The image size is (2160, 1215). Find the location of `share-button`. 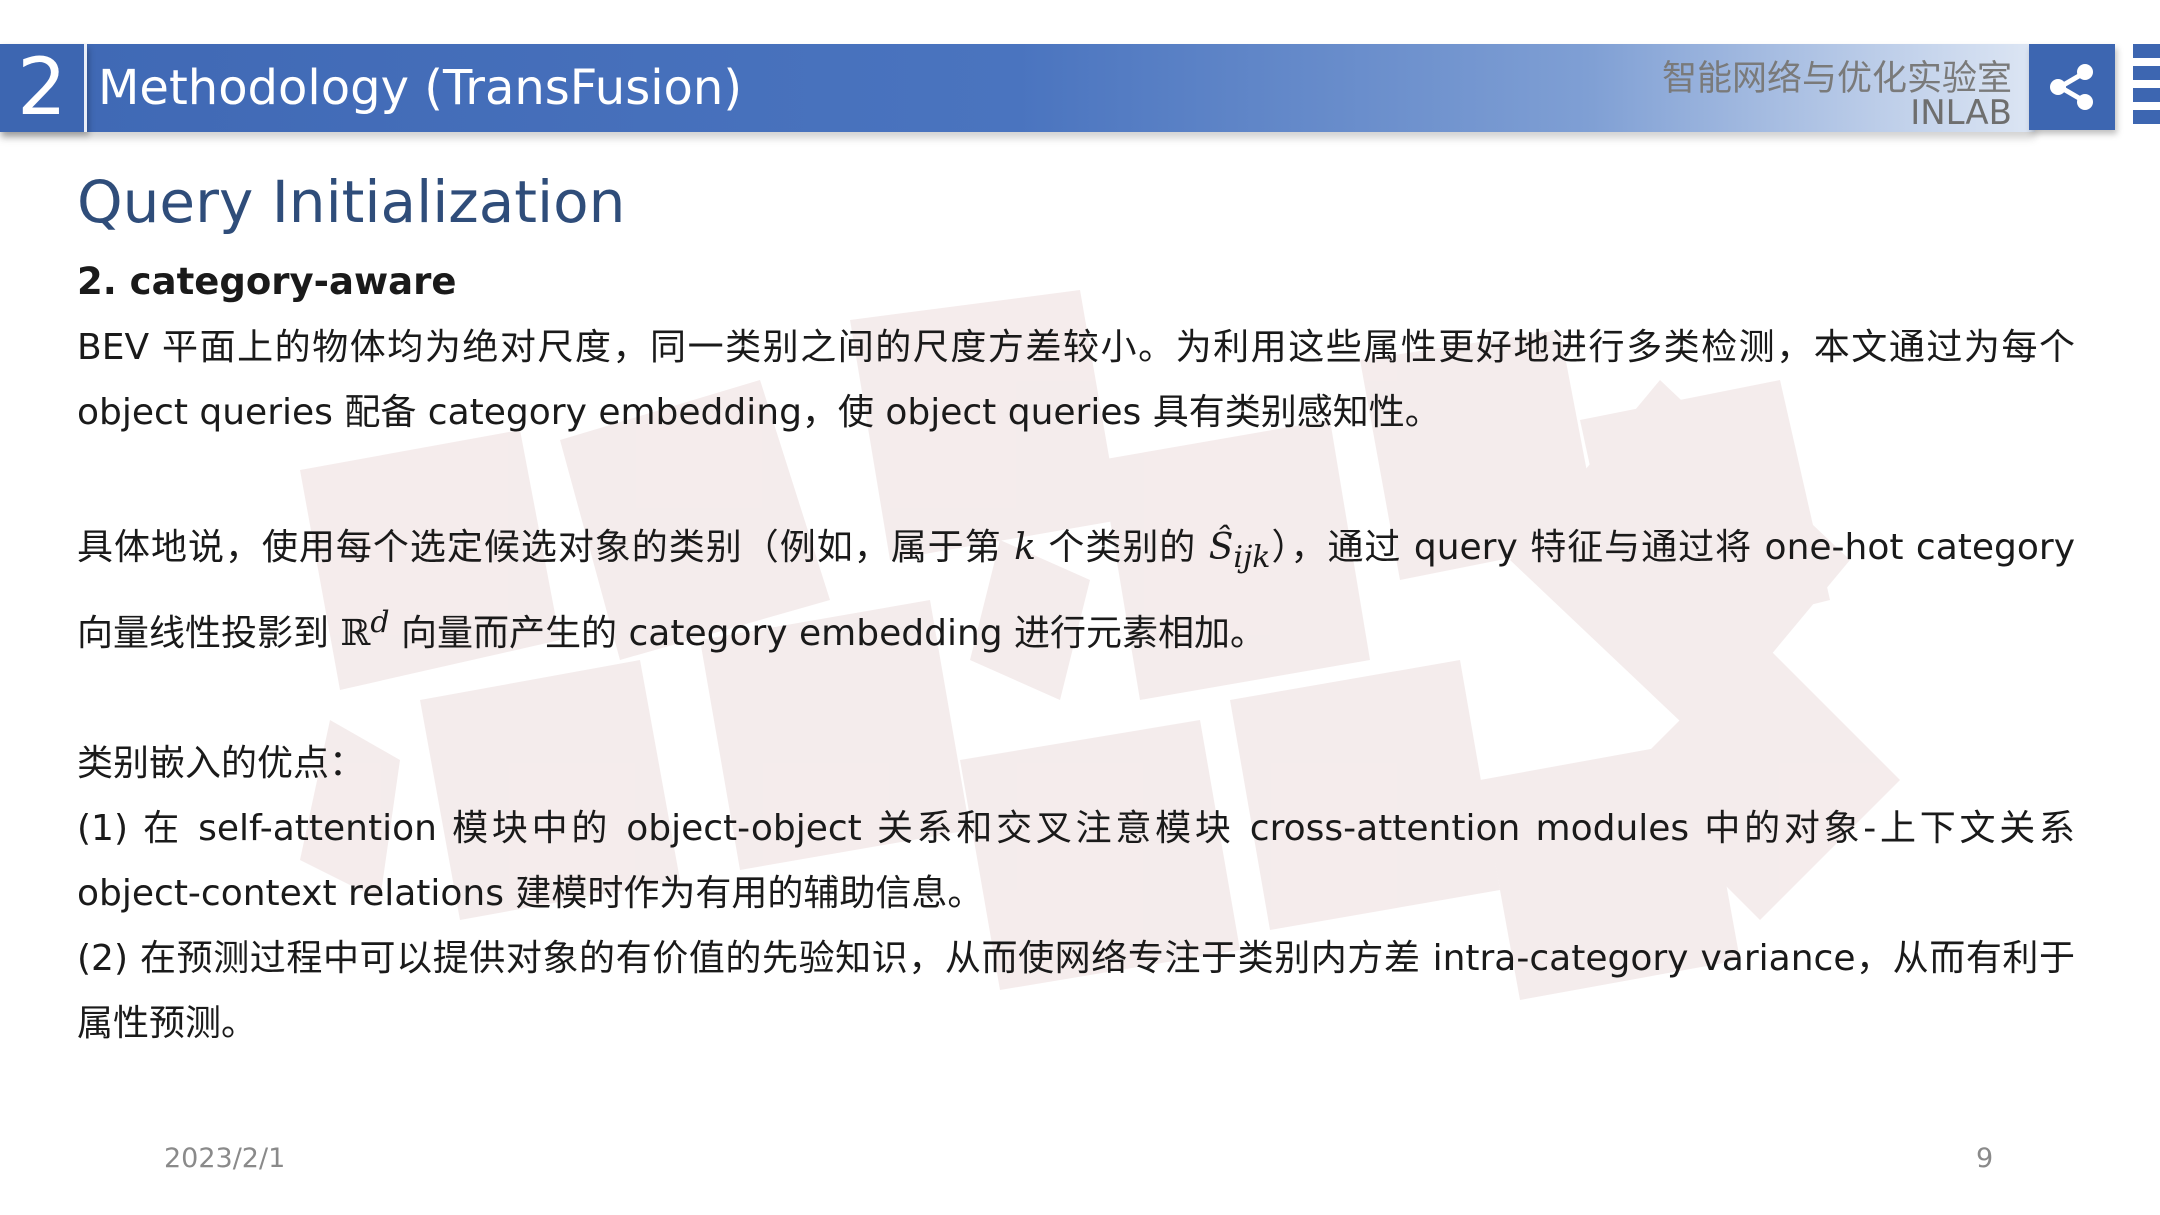

share-button is located at coordinates (2072, 87).